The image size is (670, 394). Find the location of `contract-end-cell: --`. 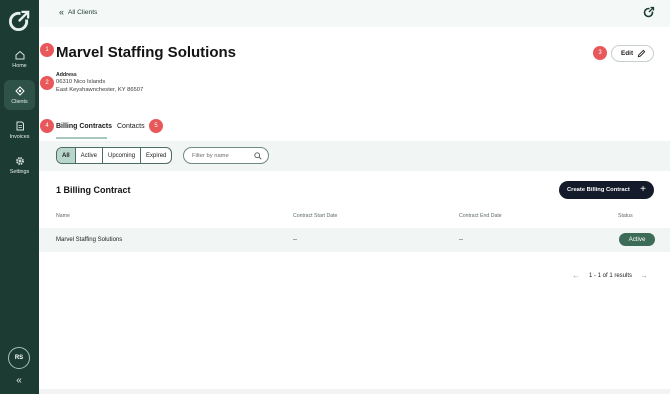

contract-end-cell: -- is located at coordinates (461, 240).